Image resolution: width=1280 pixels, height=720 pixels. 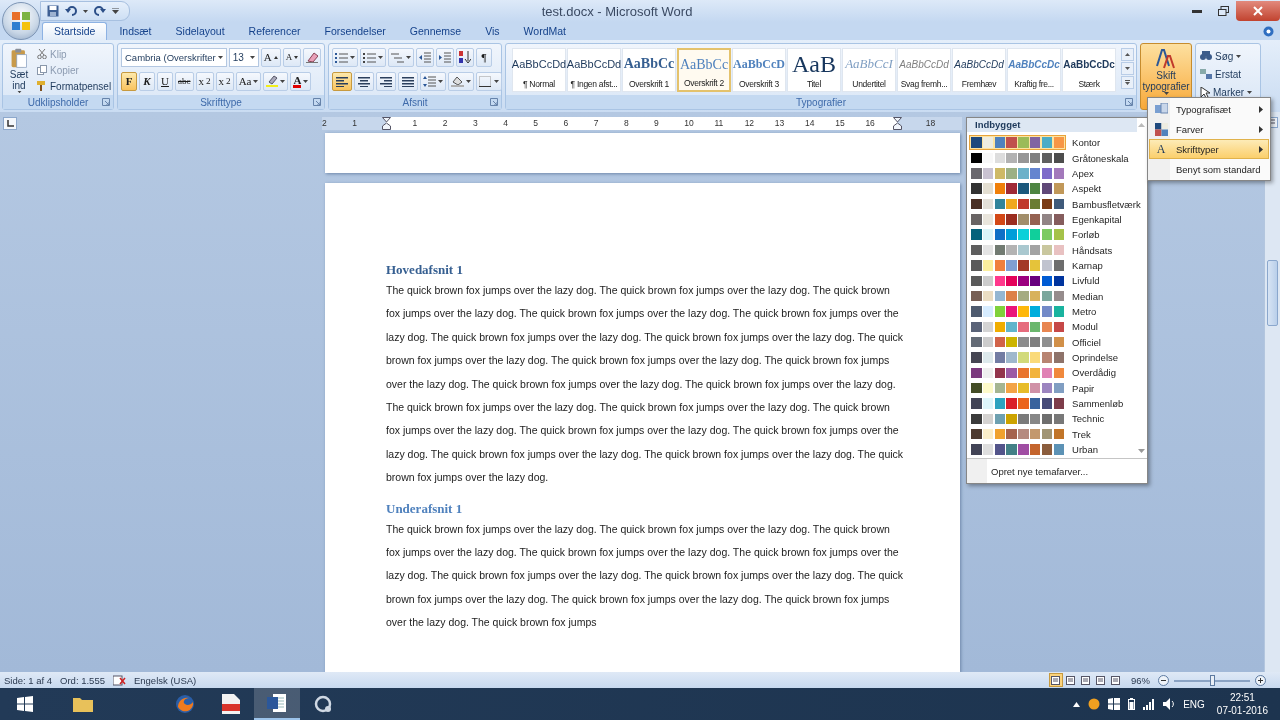 I want to click on ribbon-tab: Vis, so click(x=492, y=31).